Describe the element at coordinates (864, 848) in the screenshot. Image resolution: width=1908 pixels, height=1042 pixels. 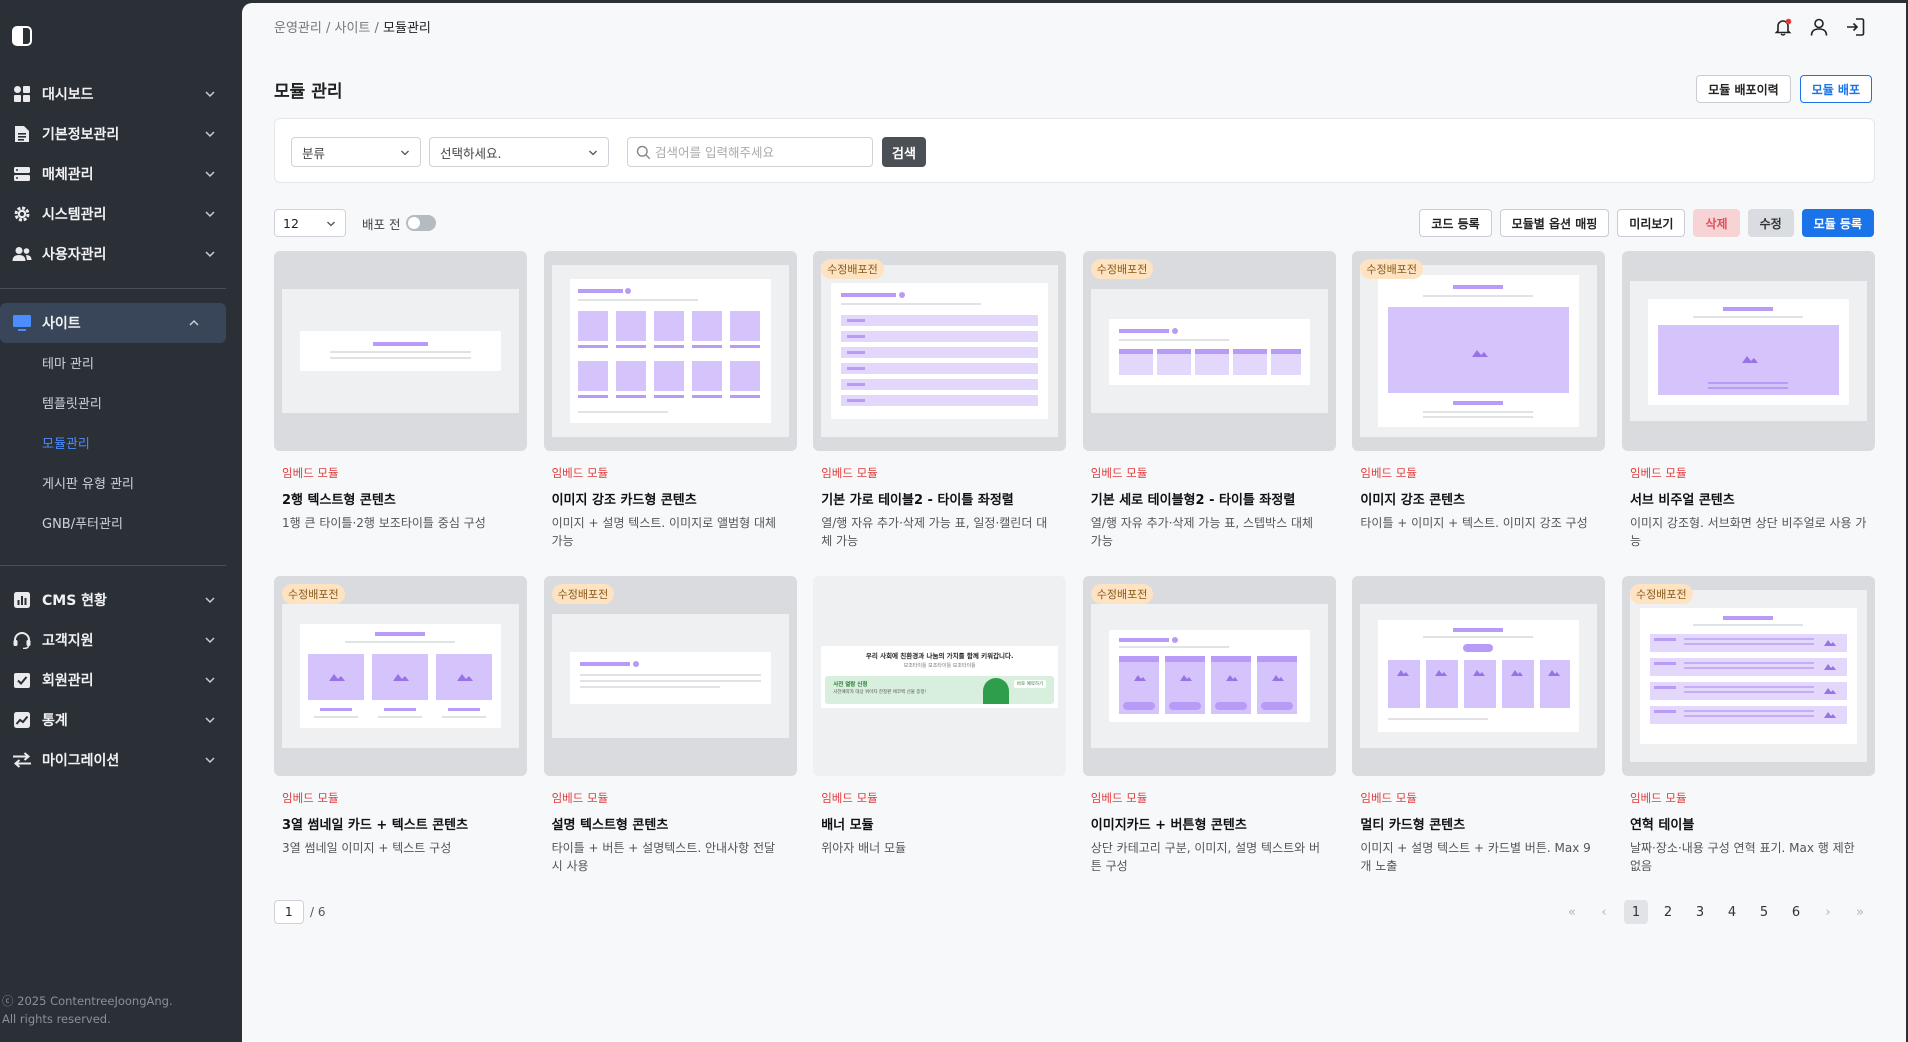
I see `module-description: 위아자 배너 모듈` at that location.